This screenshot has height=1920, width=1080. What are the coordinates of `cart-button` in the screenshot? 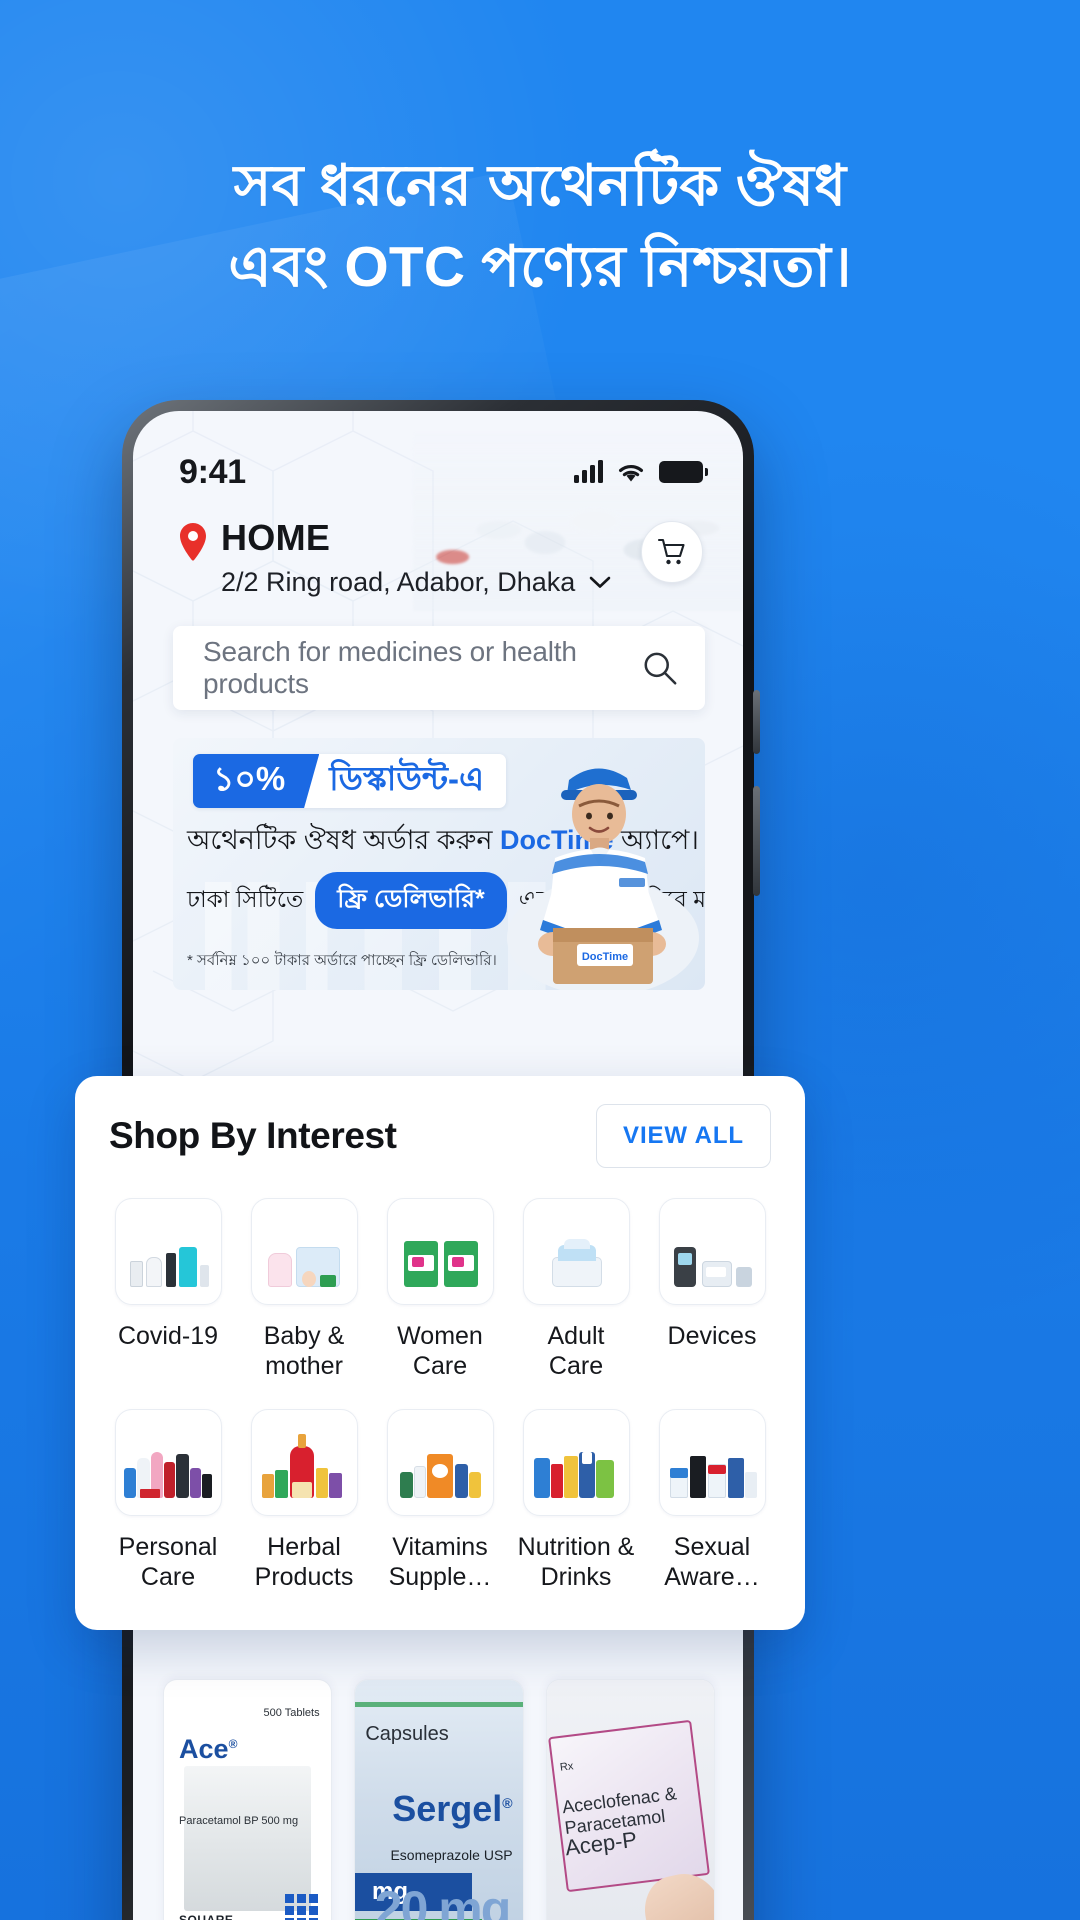 It's located at (672, 552).